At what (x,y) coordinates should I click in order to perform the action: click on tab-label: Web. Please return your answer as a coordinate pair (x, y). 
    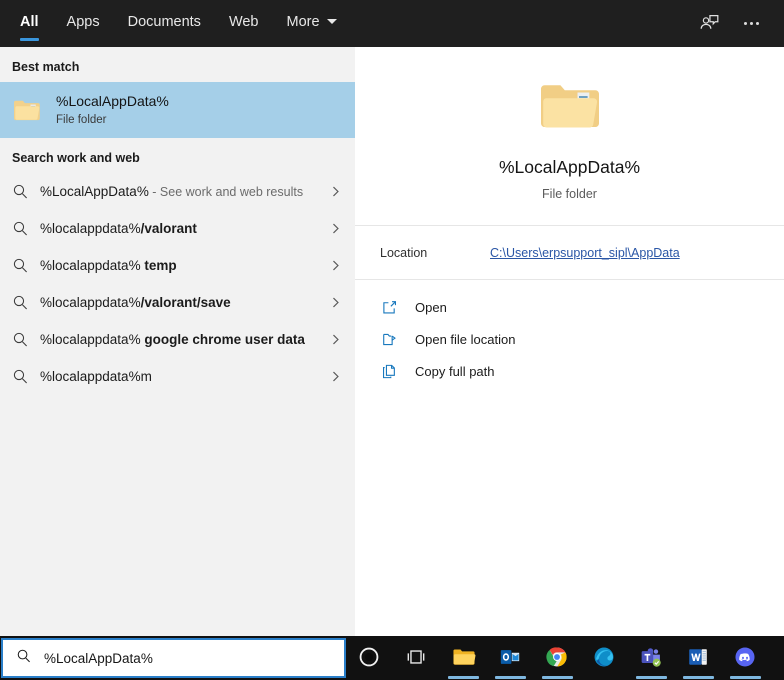
    Looking at the image, I should click on (243, 22).